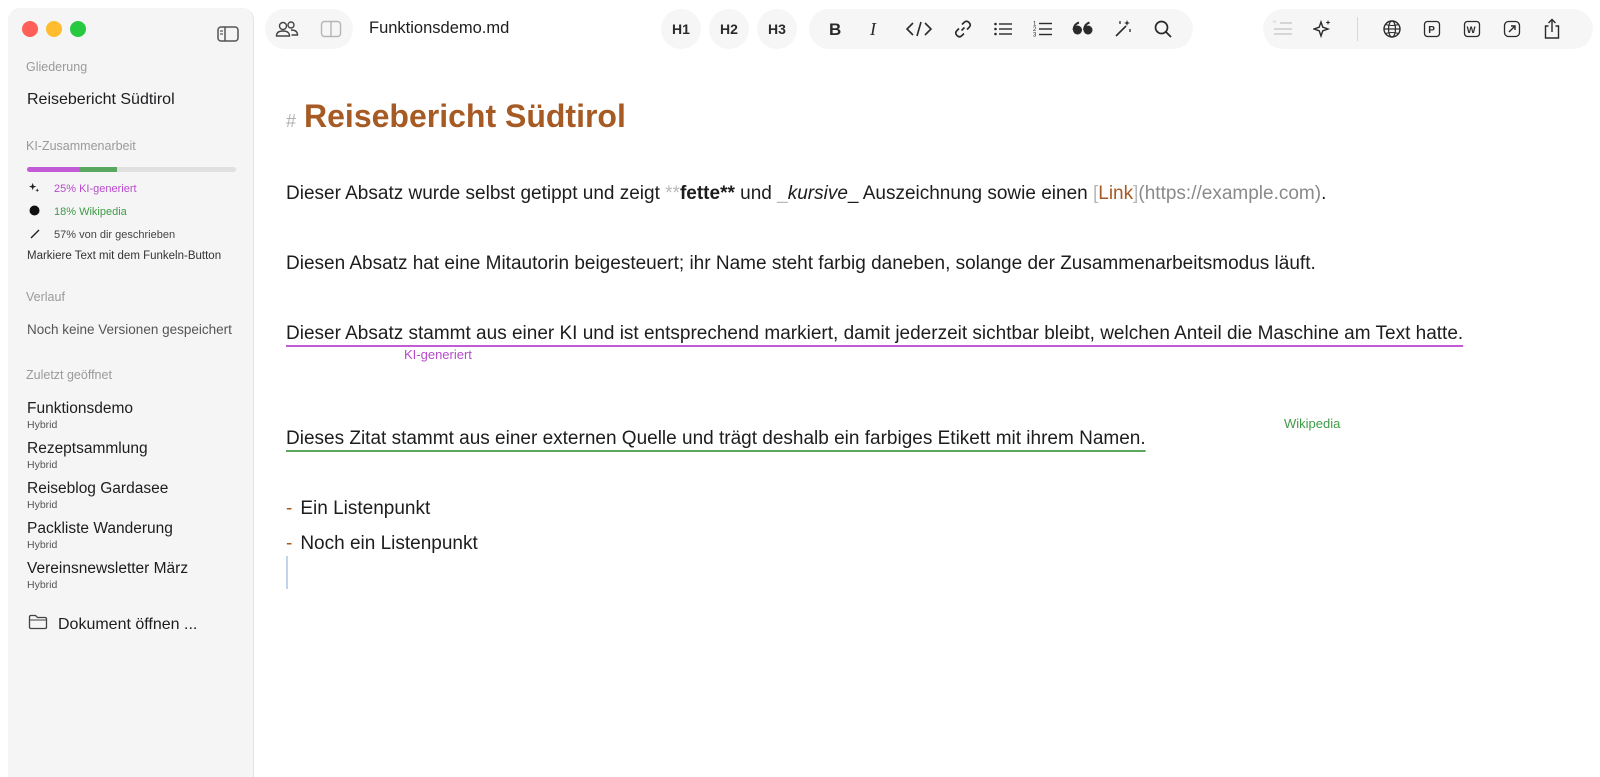 The width and height of the screenshot is (1600, 777). Describe the element at coordinates (777, 29) in the screenshot. I see `heading-3-button: H3` at that location.